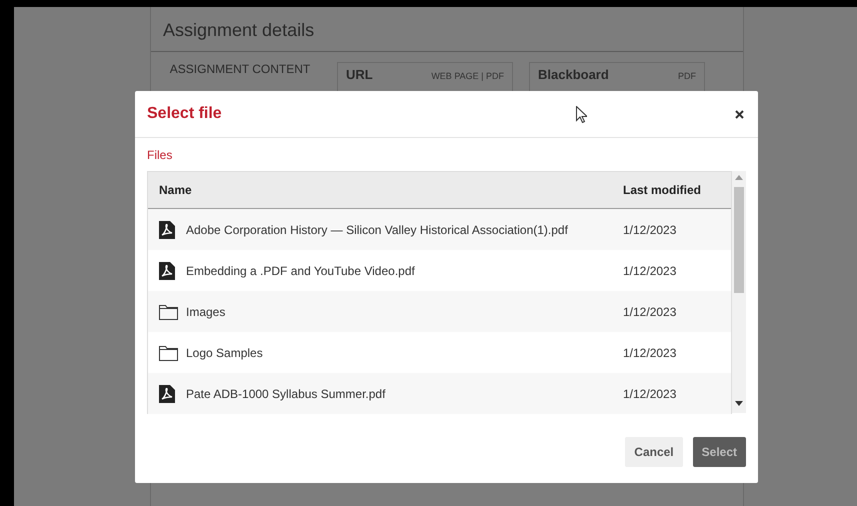  I want to click on section-label: ASSIGNMENT CONTENT, so click(240, 70).